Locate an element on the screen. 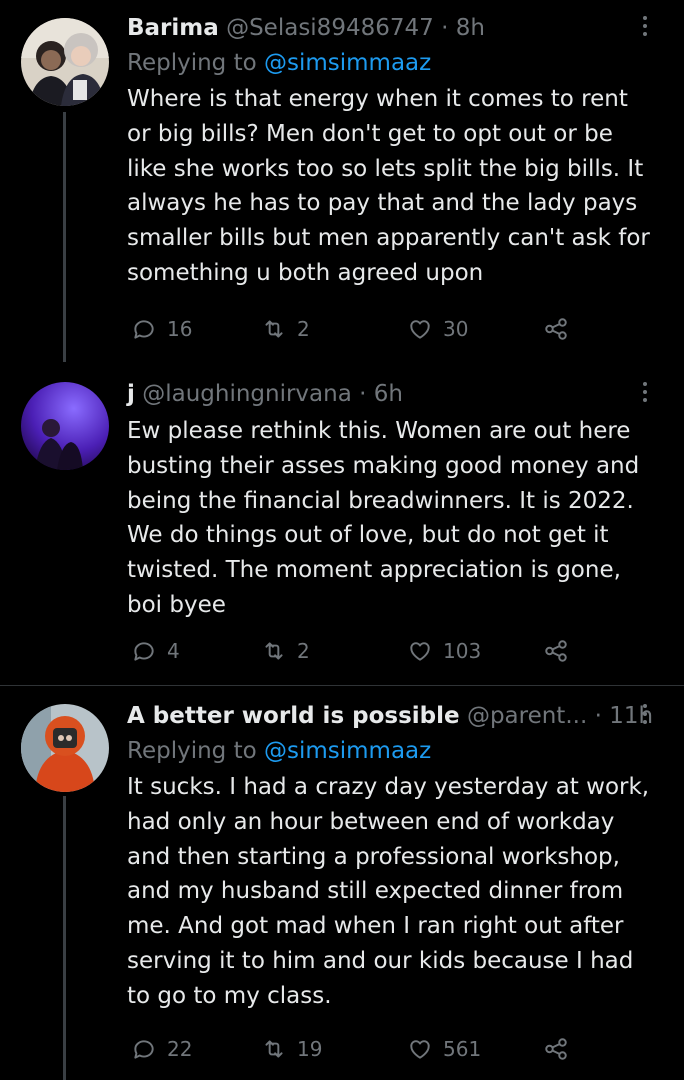  timestamp: 6h is located at coordinates (388, 394).